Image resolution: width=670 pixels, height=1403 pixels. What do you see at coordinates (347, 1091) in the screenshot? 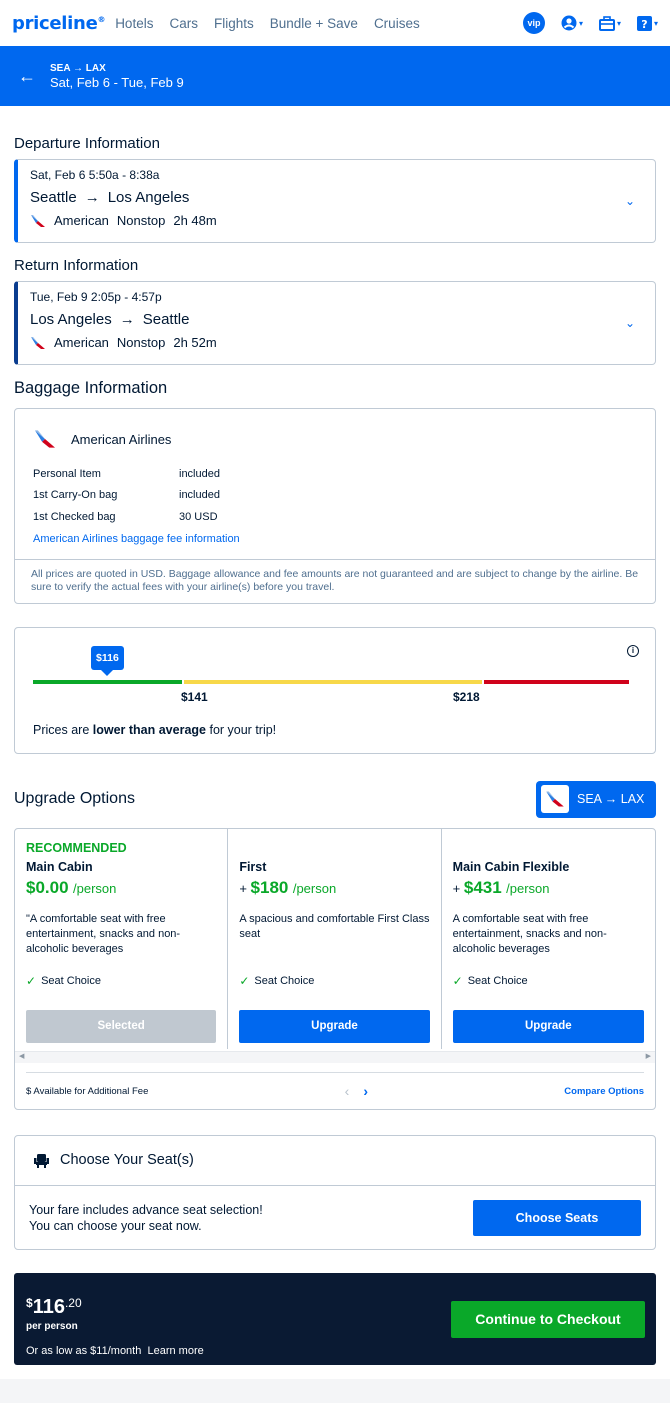
I see `chevron-left-icon: ‹` at bounding box center [347, 1091].